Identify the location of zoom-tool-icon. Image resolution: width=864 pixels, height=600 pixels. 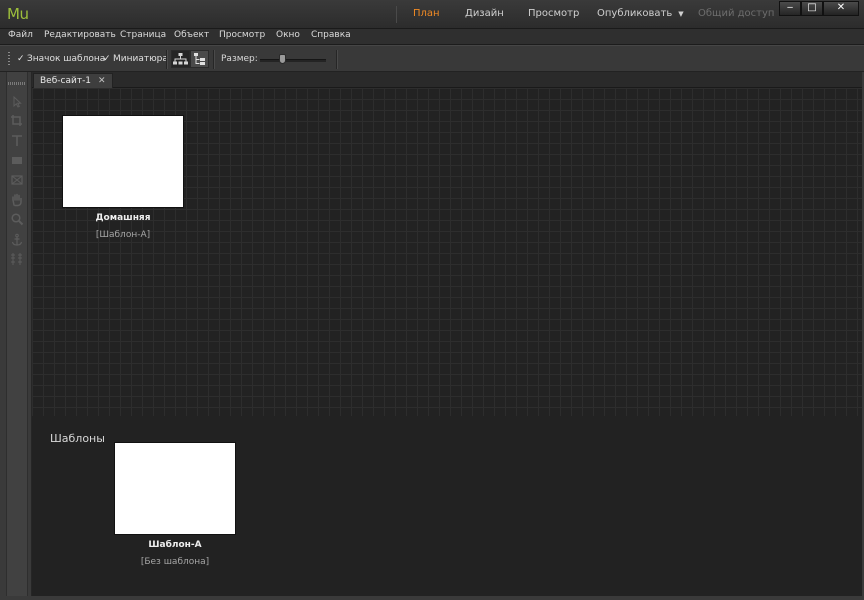
(17, 219).